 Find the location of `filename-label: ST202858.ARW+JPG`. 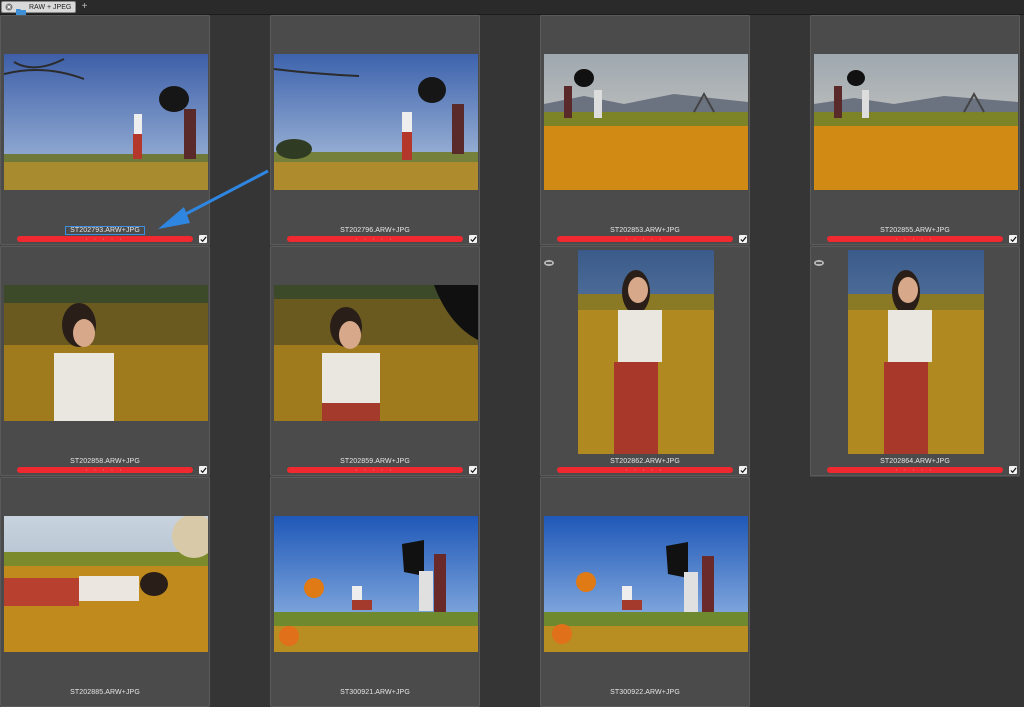

filename-label: ST202858.ARW+JPG is located at coordinates (105, 461).